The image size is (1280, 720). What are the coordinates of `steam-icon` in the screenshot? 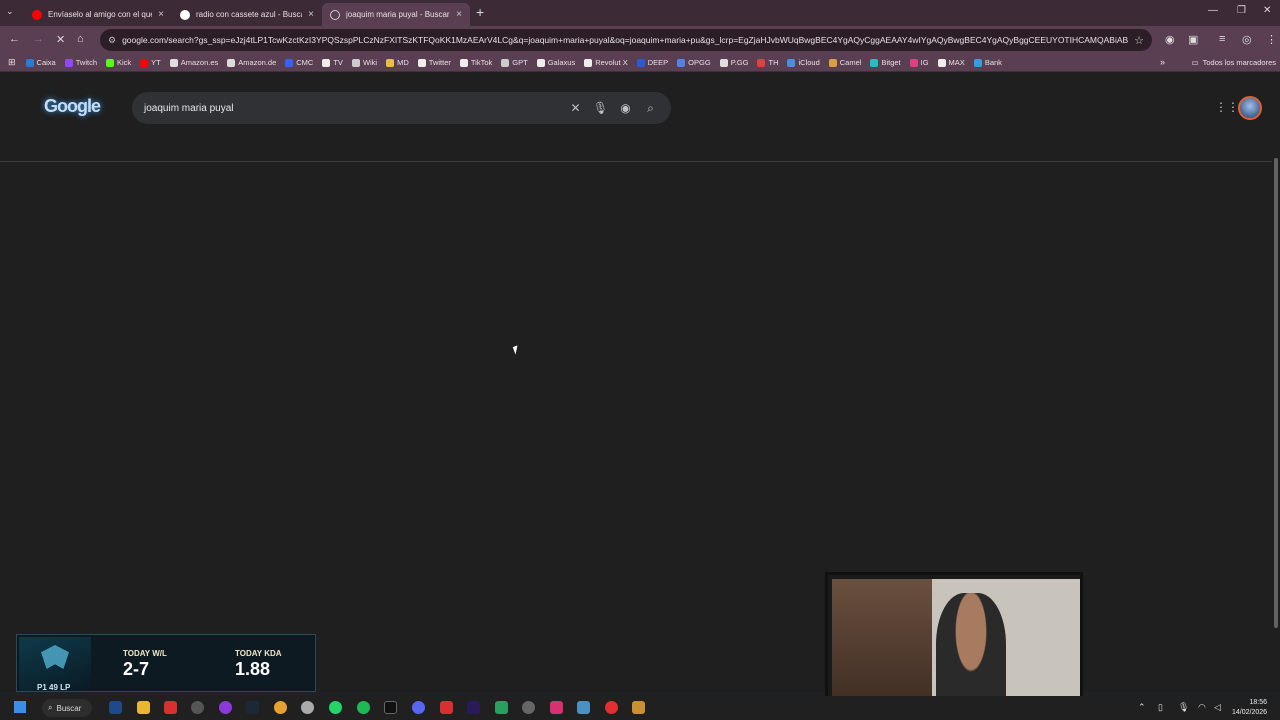 It's located at (252, 707).